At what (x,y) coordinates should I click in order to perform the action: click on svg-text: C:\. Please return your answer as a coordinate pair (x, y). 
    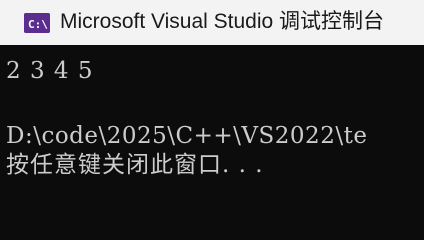
    Looking at the image, I should click on (38, 24).